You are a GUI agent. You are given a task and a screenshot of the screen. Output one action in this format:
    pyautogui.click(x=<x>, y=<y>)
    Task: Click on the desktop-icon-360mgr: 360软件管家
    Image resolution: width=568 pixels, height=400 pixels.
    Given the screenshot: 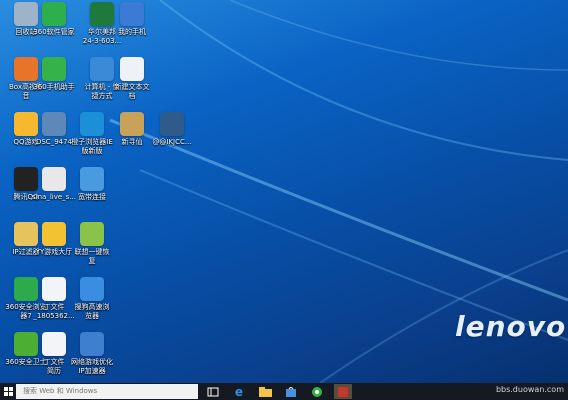 What is the action you would take?
    pyautogui.click(x=54, y=30)
    